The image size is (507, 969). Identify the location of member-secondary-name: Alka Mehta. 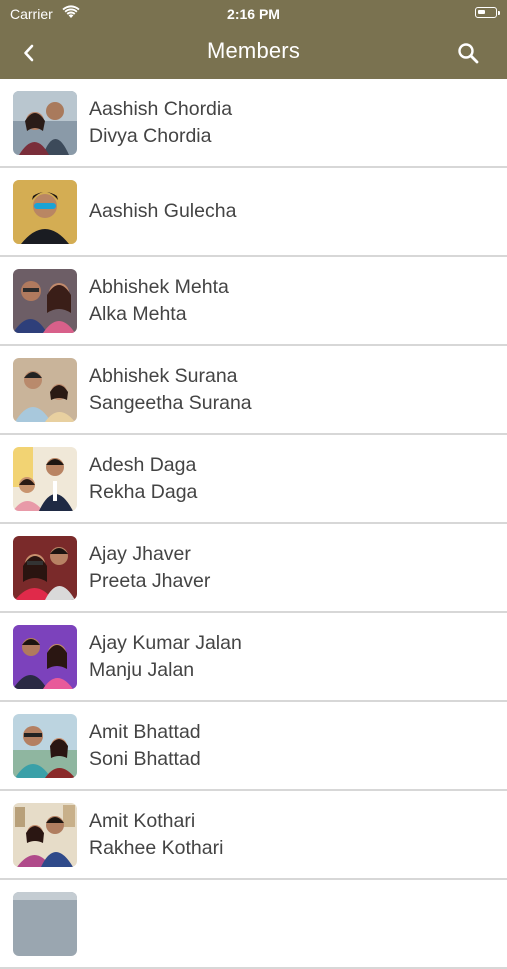
(138, 313).